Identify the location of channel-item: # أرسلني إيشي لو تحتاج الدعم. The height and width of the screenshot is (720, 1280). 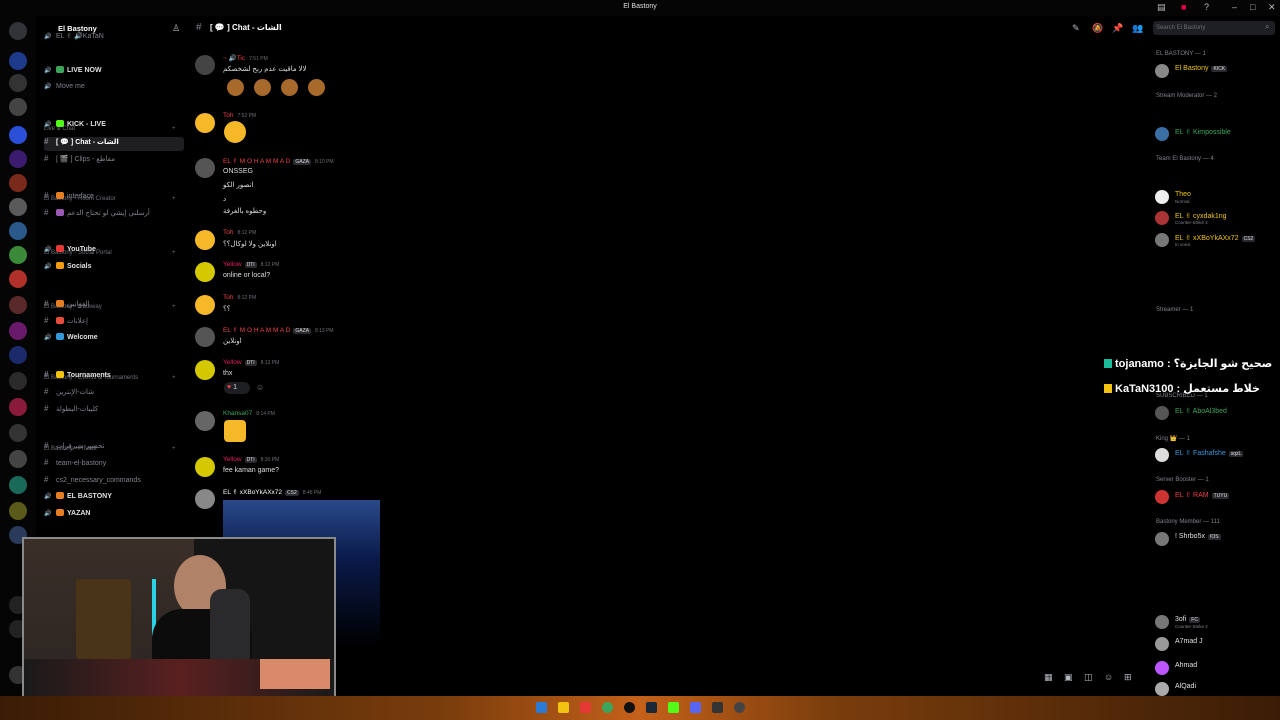
(114, 215).